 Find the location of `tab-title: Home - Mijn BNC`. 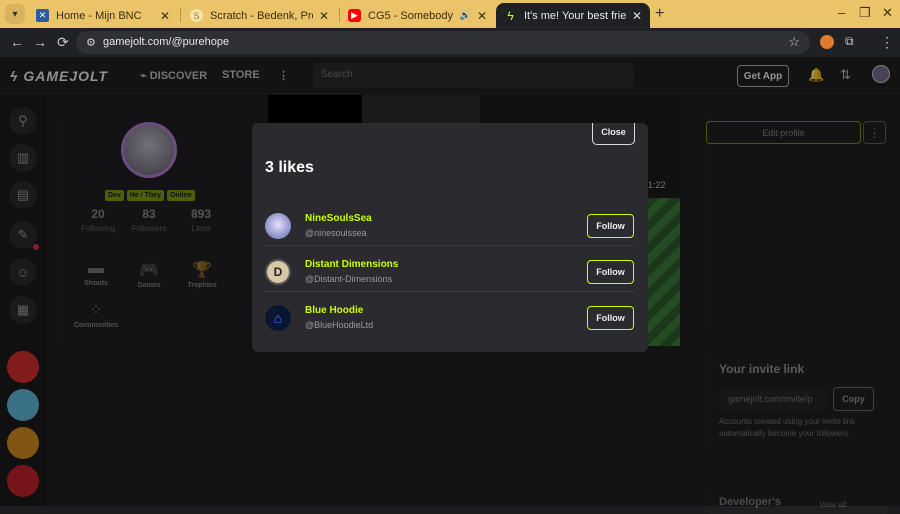

tab-title: Home - Mijn BNC is located at coordinates (99, 15).